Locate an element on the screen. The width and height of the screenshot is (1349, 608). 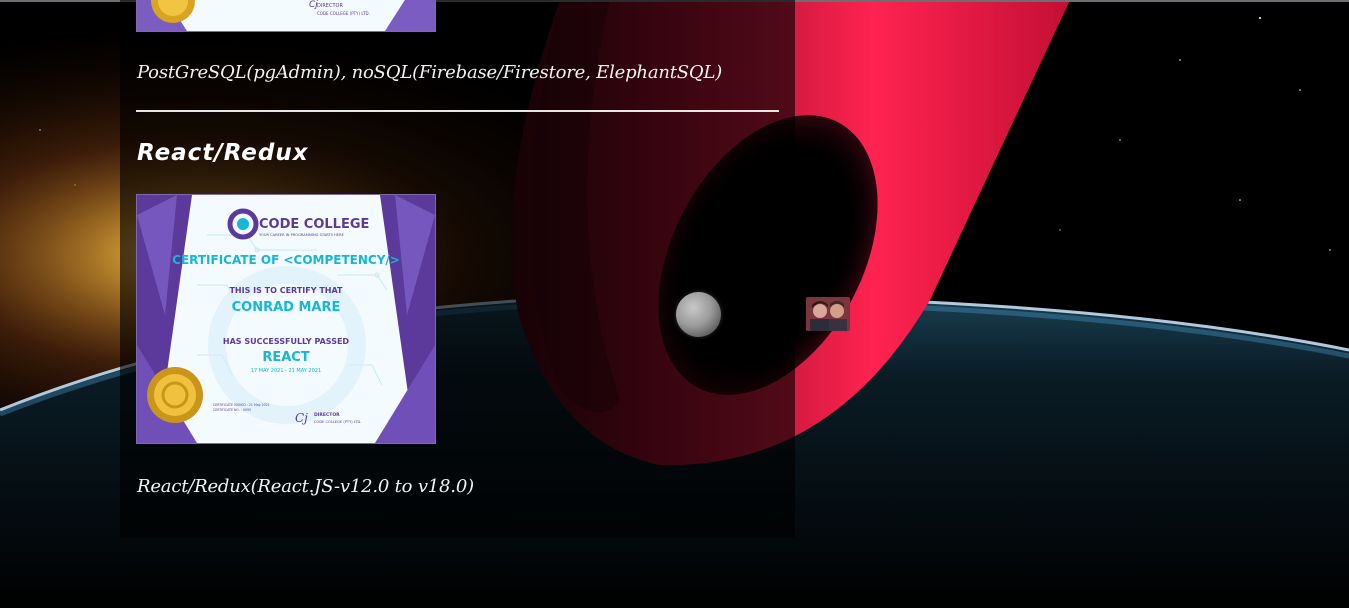
certificate-image-sql: Cj DIRECTOR CODE COLLEGE (PTY) LTD. is located at coordinates (286, 16).